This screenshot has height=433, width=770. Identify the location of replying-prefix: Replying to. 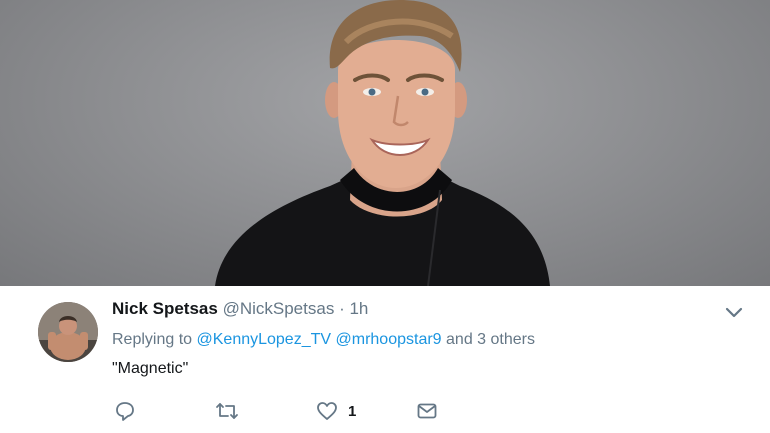
(152, 339).